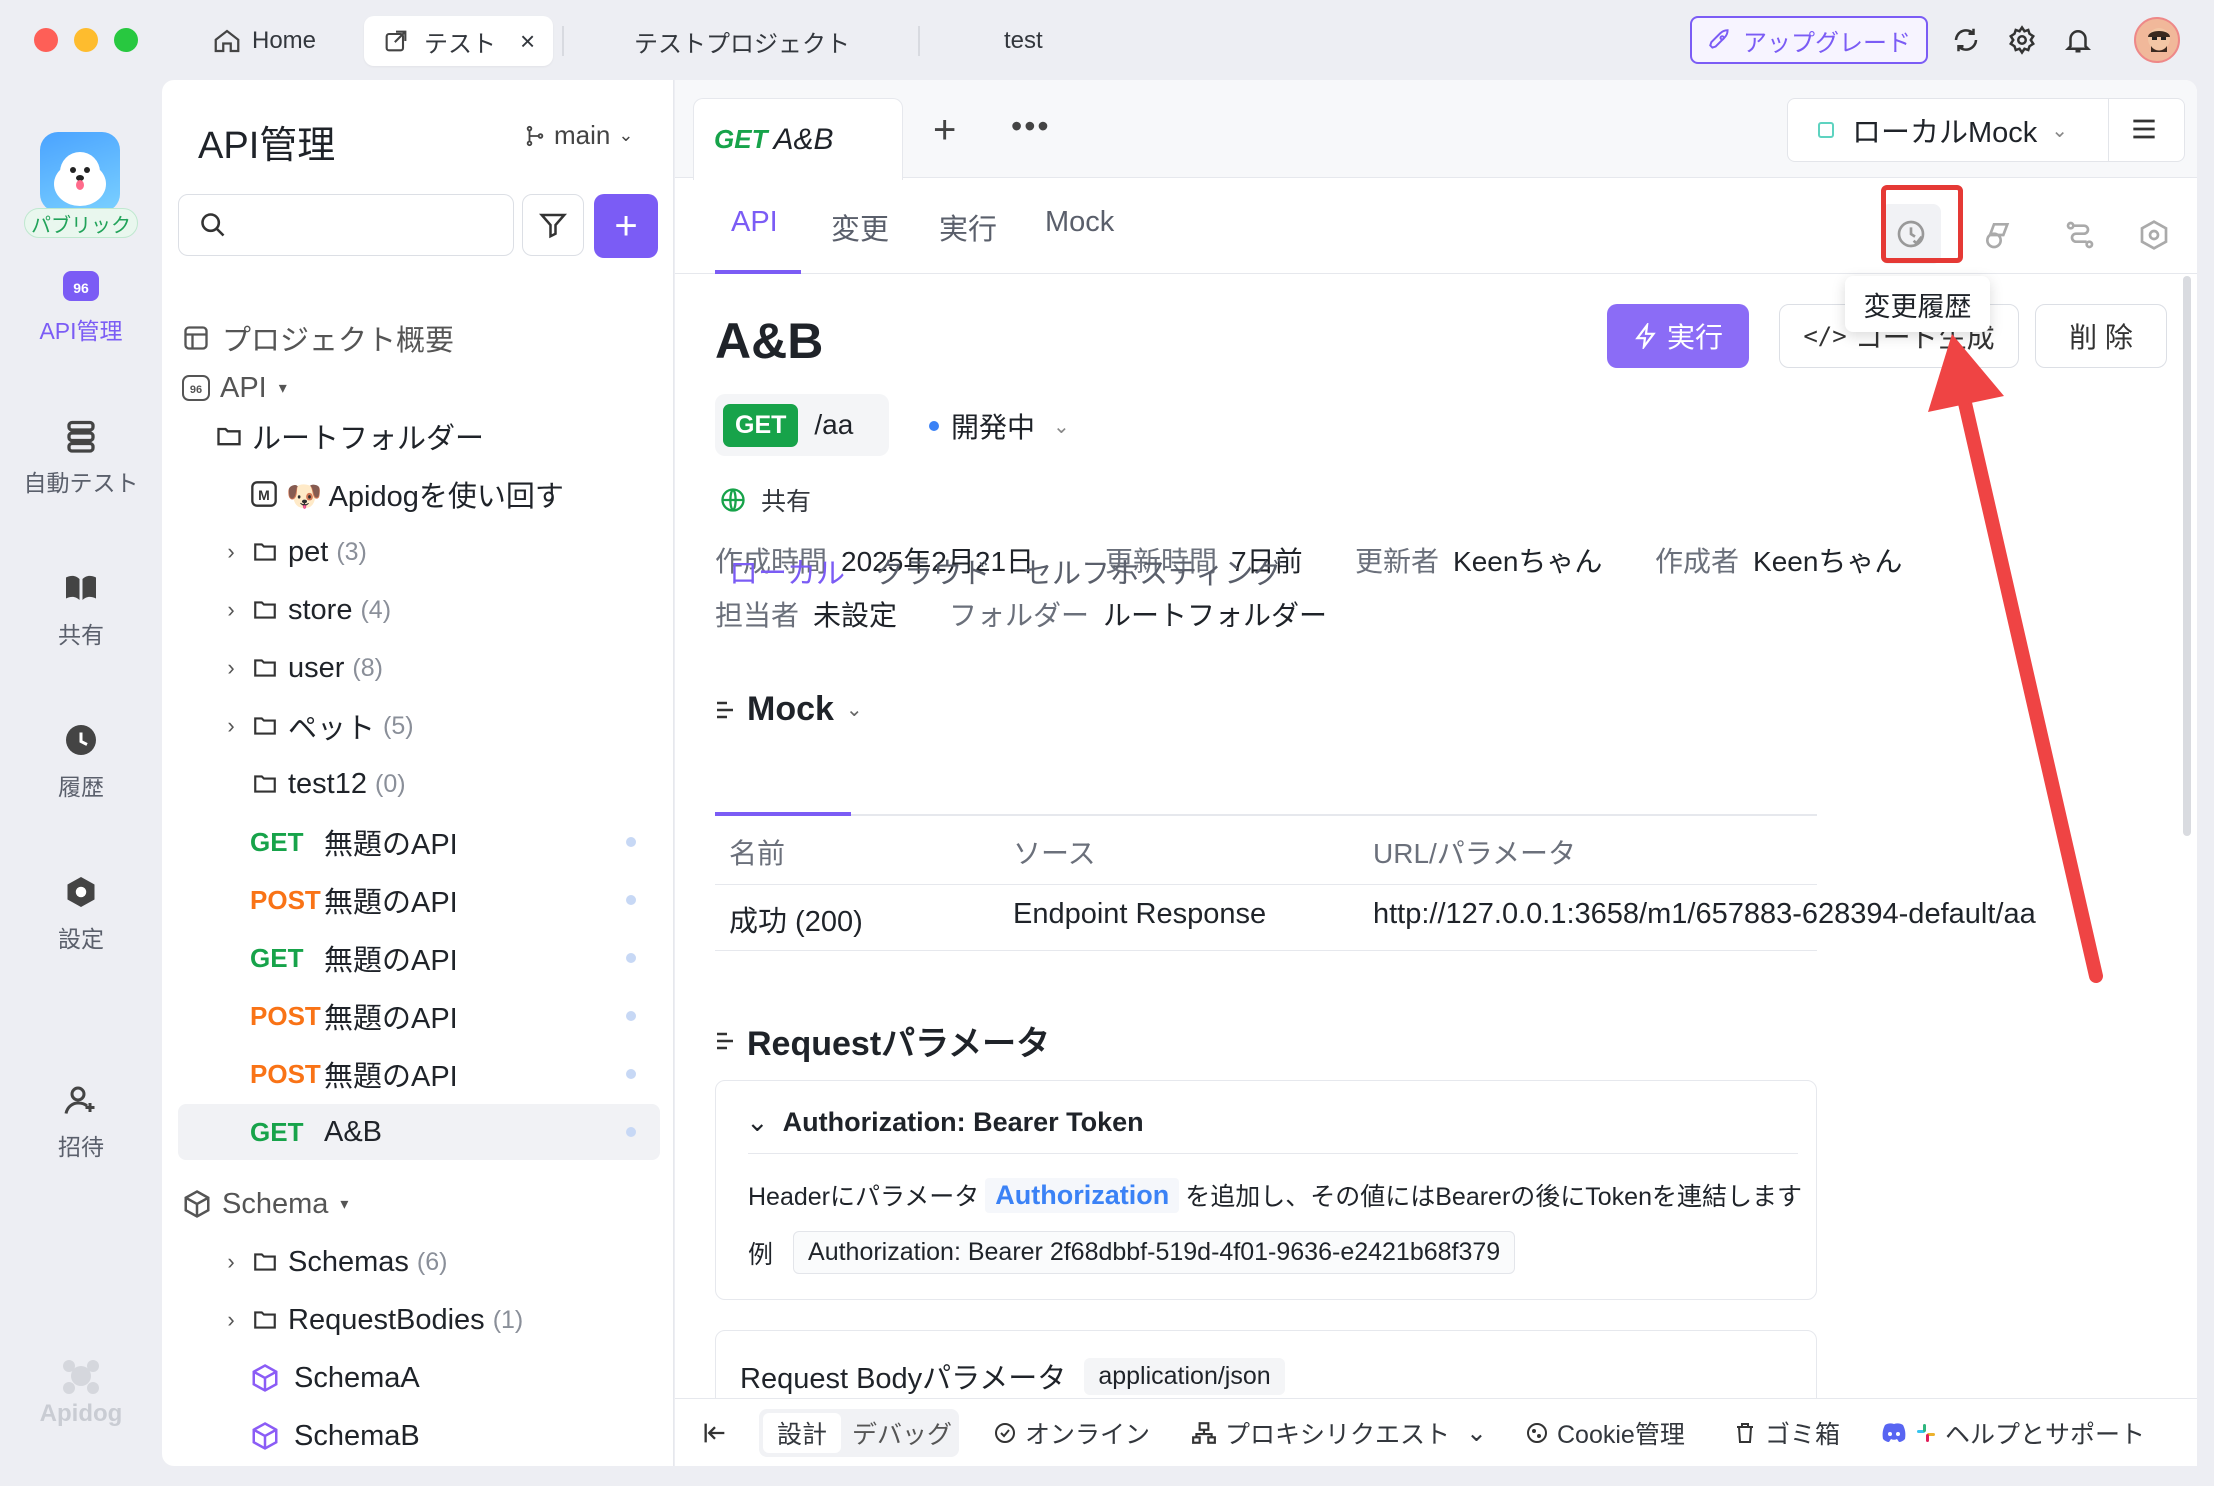  Describe the element at coordinates (285, 899) in the screenshot. I see `method-badge: POST` at that location.